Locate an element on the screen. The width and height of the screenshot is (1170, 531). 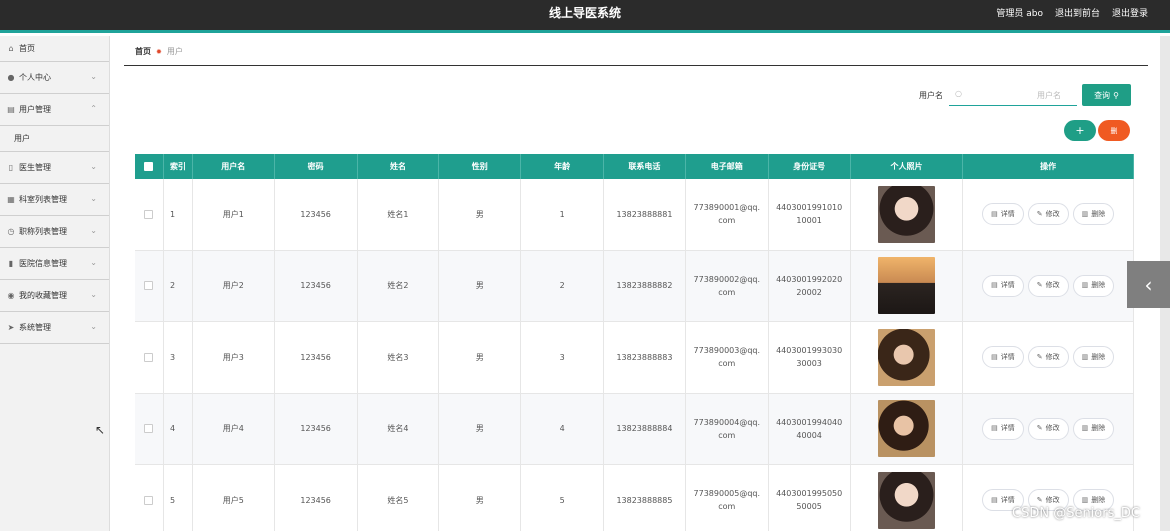
breadcrumb-home: 首页 is located at coordinates (143, 51).